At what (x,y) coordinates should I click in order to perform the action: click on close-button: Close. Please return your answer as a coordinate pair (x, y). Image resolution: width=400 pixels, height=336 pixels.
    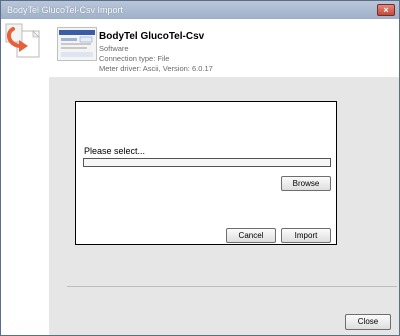
    Looking at the image, I should click on (368, 322).